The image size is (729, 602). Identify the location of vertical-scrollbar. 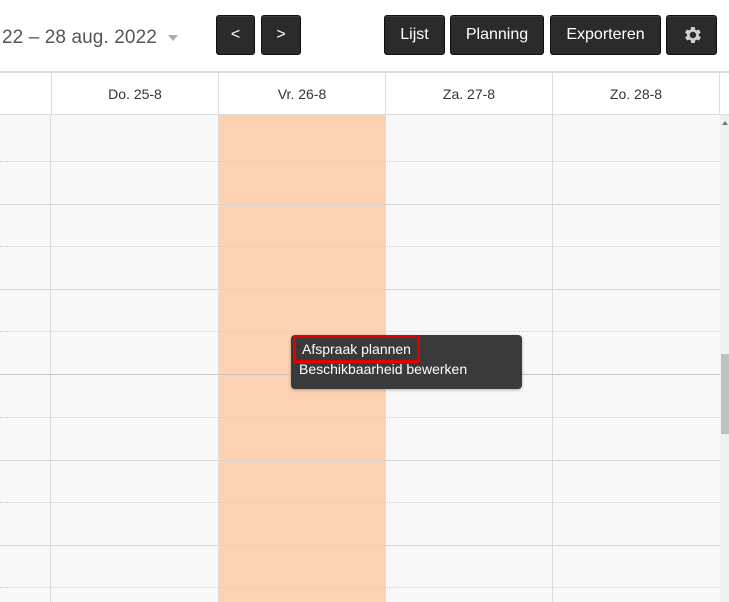
(724, 358).